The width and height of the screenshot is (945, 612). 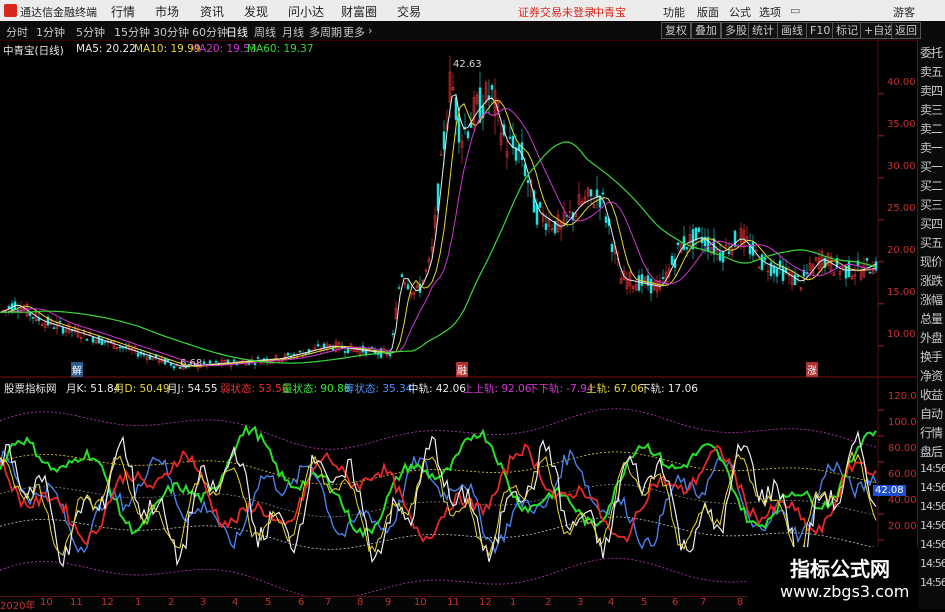 What do you see at coordinates (378, 389) in the screenshot?
I see `ind-chou: 筹状态: 35.34` at bounding box center [378, 389].